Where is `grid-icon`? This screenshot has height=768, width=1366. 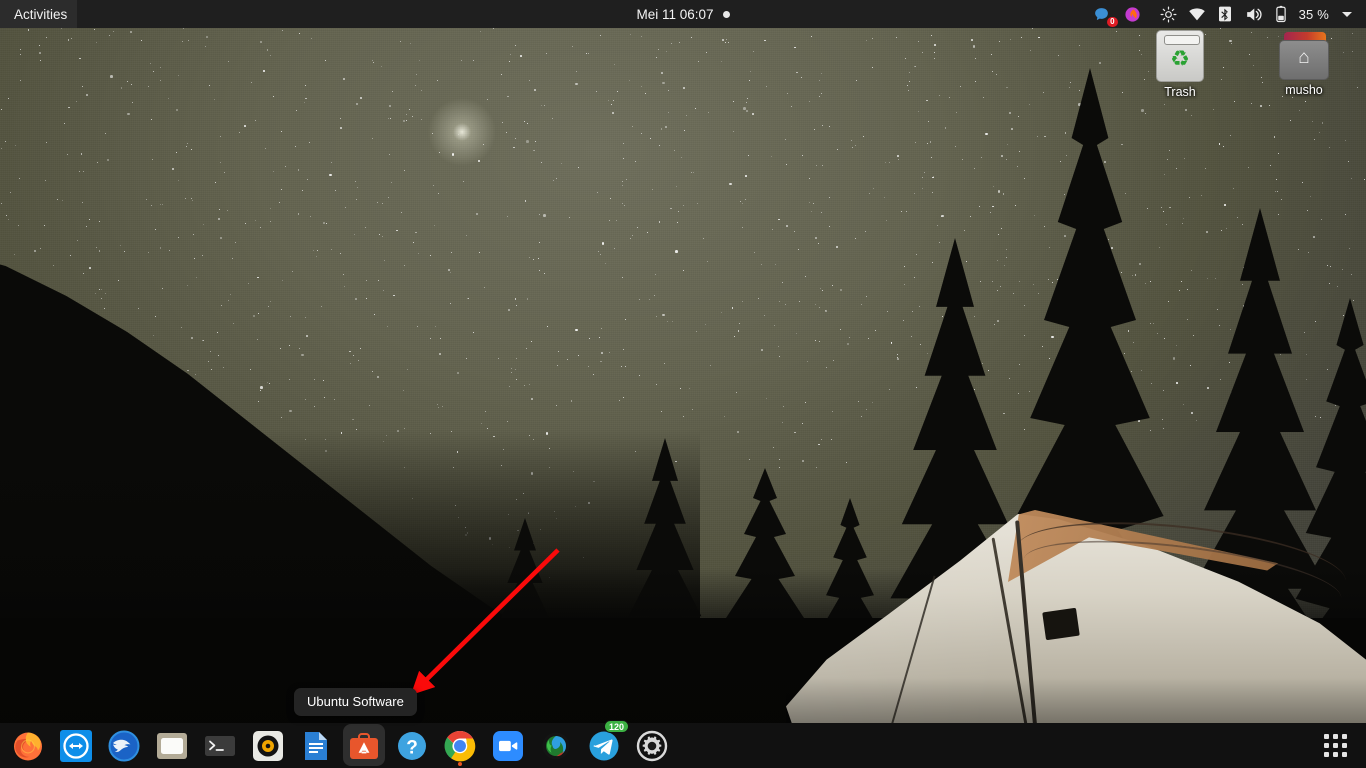
grid-icon is located at coordinates (1335, 745).